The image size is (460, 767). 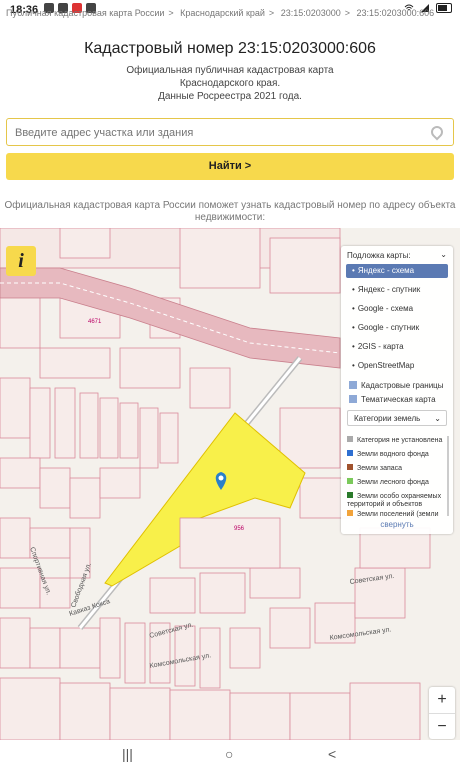 I want to click on battery-icon, so click(x=444, y=8).